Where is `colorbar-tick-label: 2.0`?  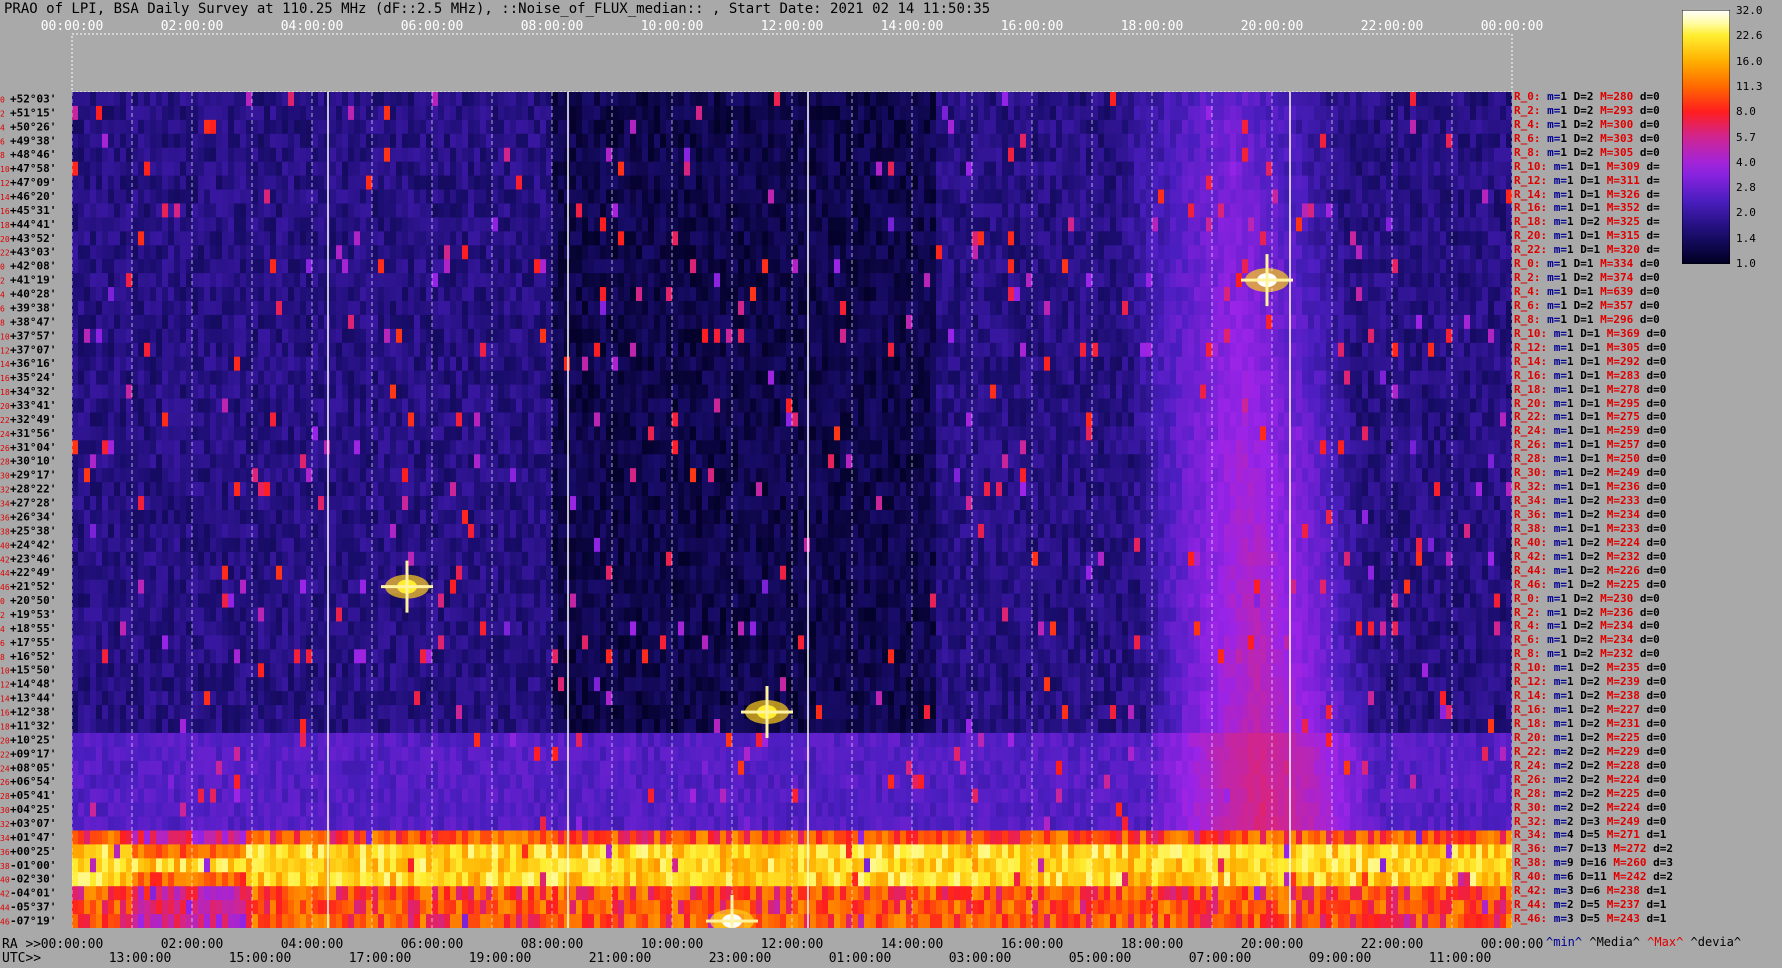 colorbar-tick-label: 2.0 is located at coordinates (1746, 213).